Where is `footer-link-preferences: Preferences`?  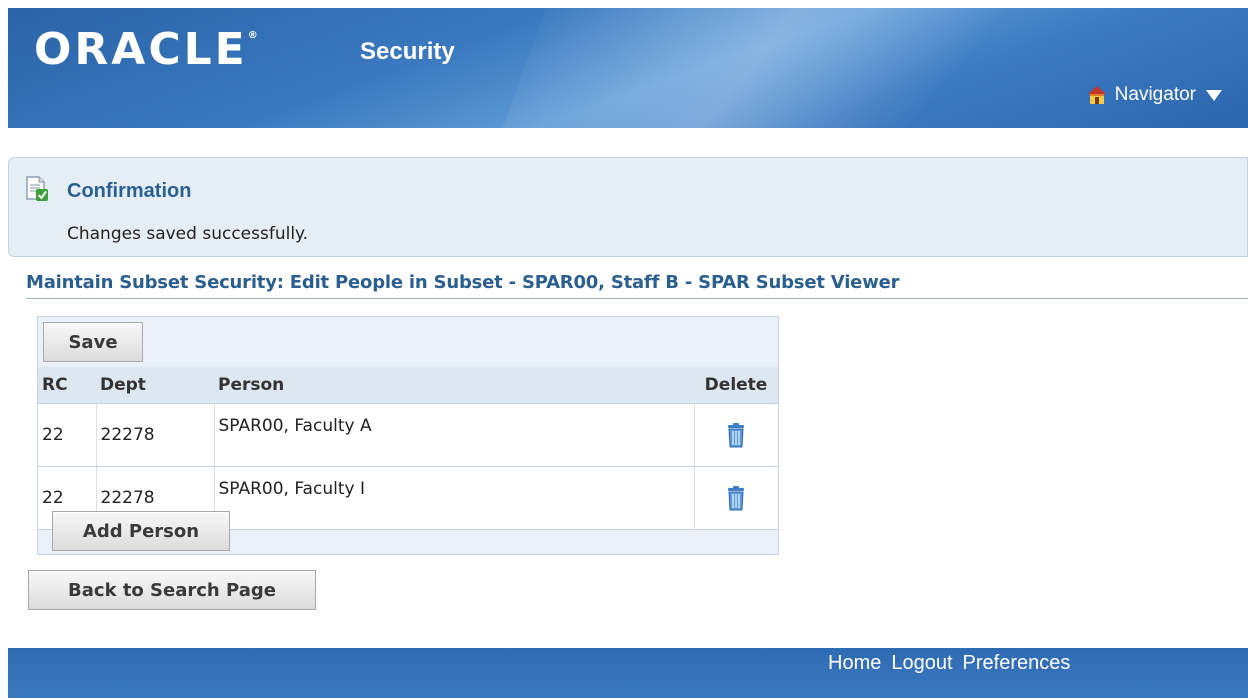 footer-link-preferences: Preferences is located at coordinates (1017, 663).